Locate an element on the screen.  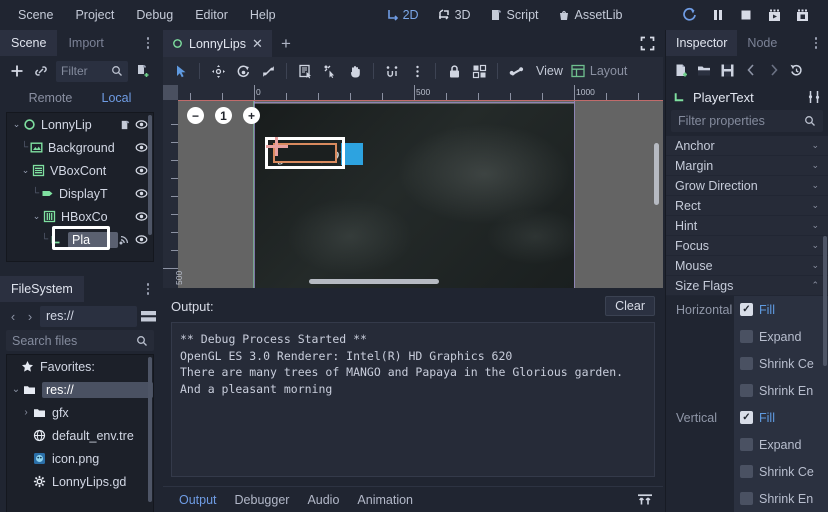
list-select-tool is located at coordinates (305, 71).